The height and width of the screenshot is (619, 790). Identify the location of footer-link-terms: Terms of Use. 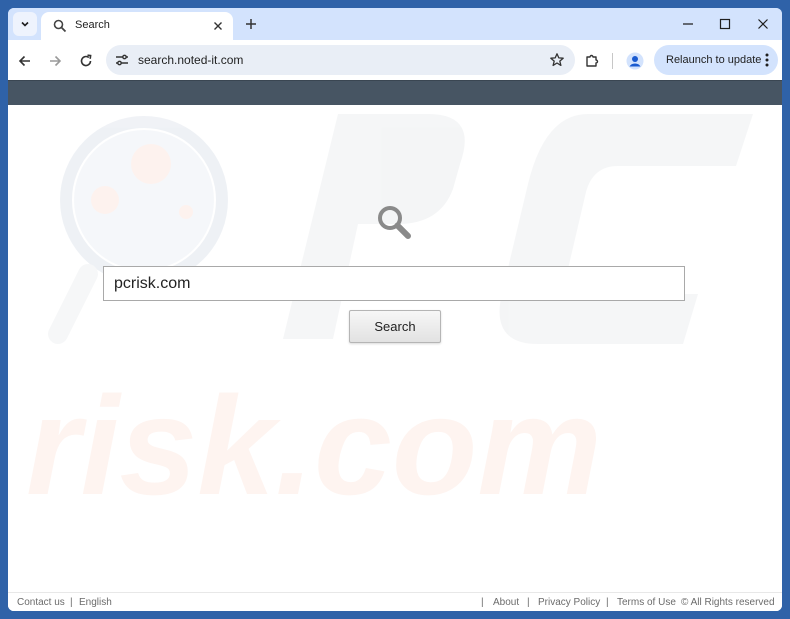
(646, 602).